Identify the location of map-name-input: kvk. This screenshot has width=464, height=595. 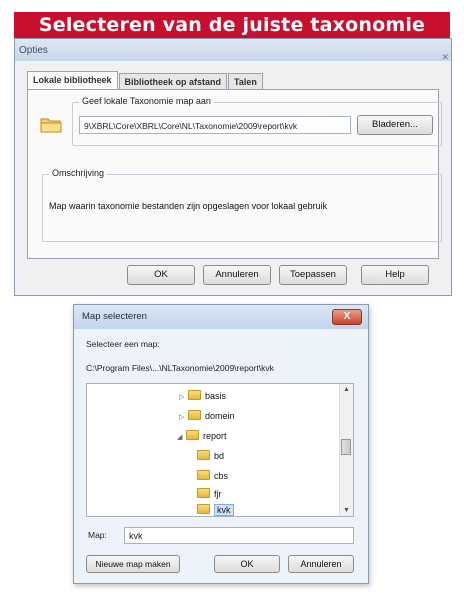
(239, 535).